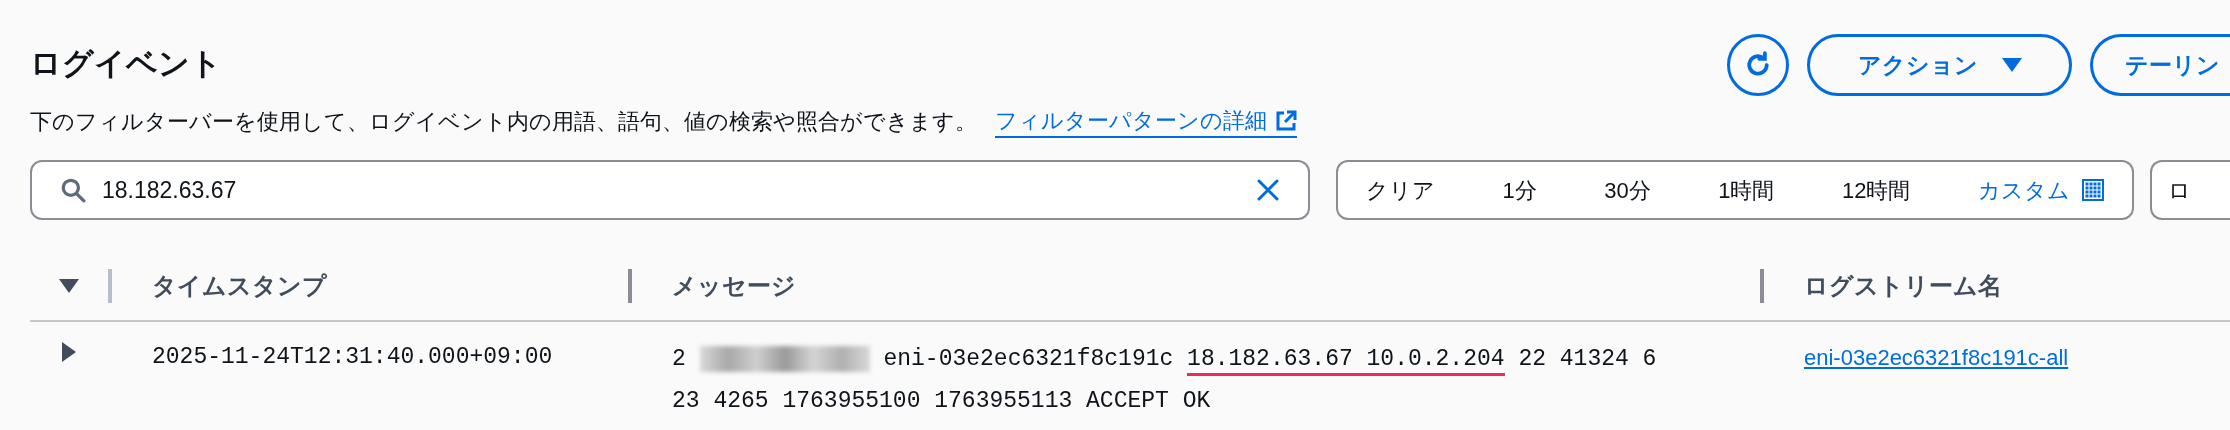 This screenshot has width=2230, height=430. I want to click on expand-row-icon, so click(69, 352).